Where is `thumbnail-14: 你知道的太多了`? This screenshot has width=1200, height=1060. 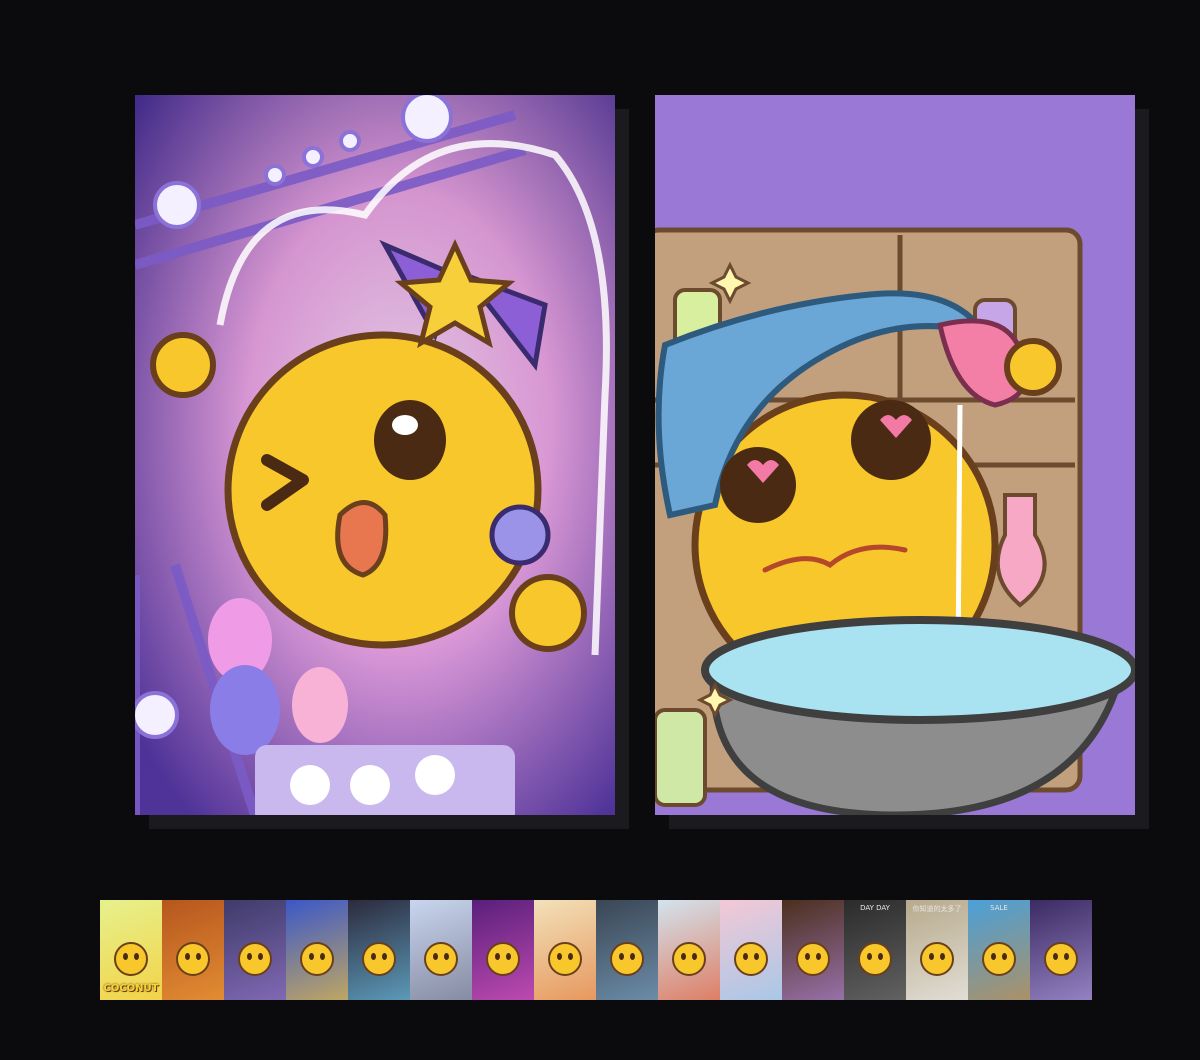 thumbnail-14: 你知道的太多了 is located at coordinates (937, 950).